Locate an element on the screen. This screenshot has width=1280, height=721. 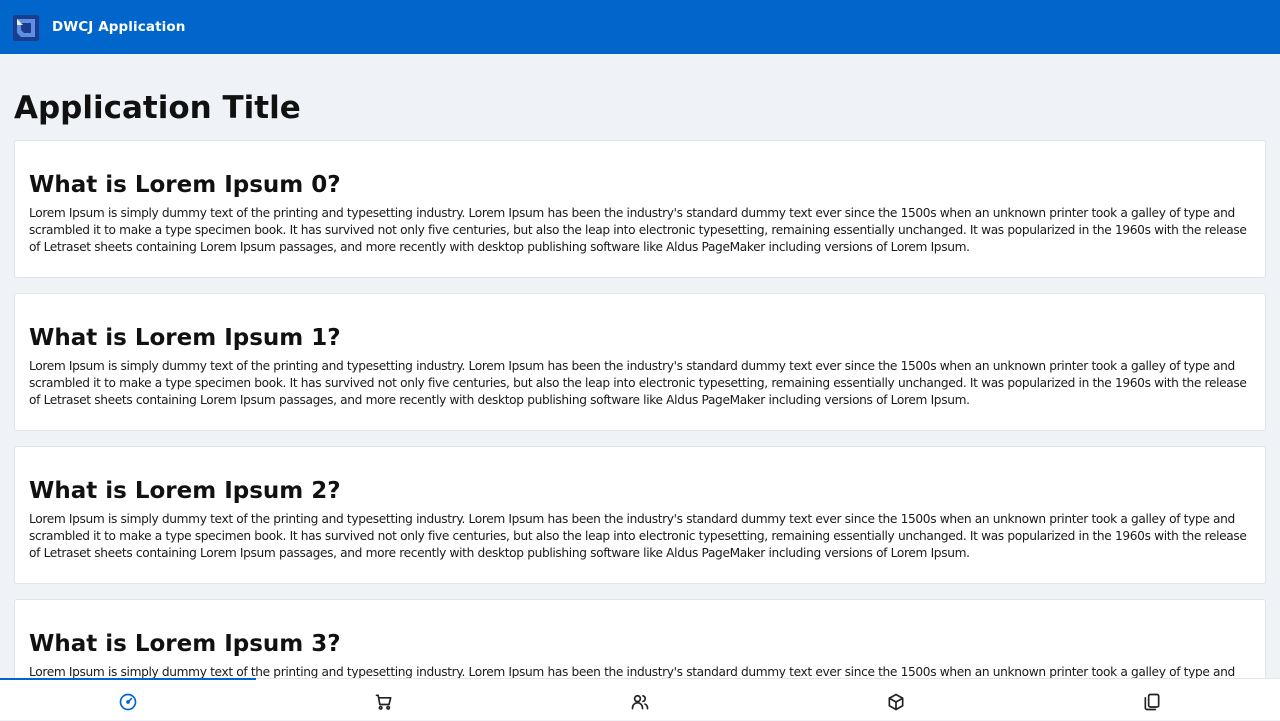
dwcj-logo-icon is located at coordinates (26, 28).